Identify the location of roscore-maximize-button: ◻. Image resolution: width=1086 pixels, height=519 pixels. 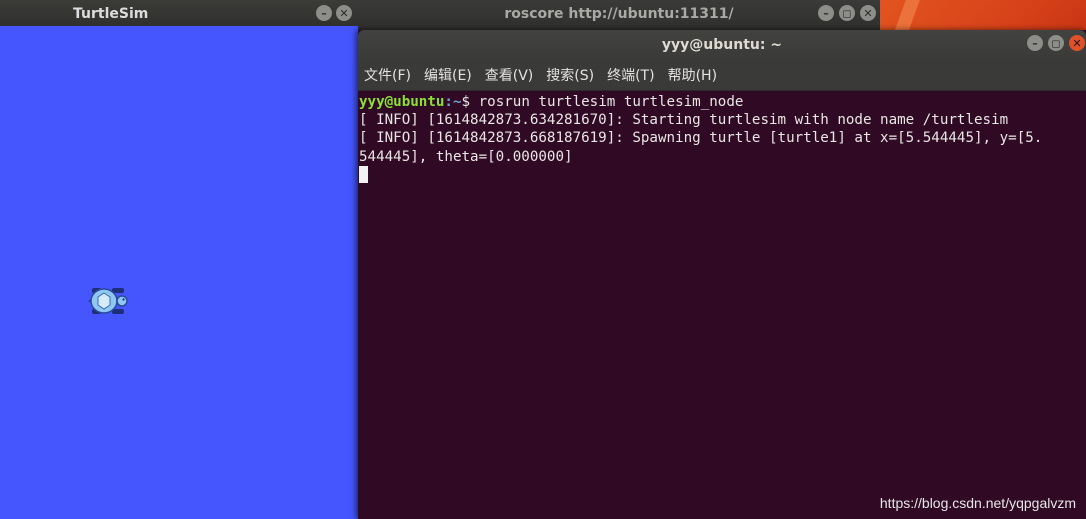
(847, 13).